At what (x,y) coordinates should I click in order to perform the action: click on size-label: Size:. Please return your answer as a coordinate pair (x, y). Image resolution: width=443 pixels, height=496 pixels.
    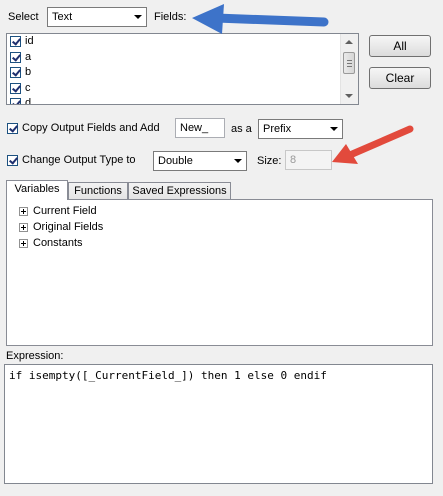
    Looking at the image, I should click on (269, 161).